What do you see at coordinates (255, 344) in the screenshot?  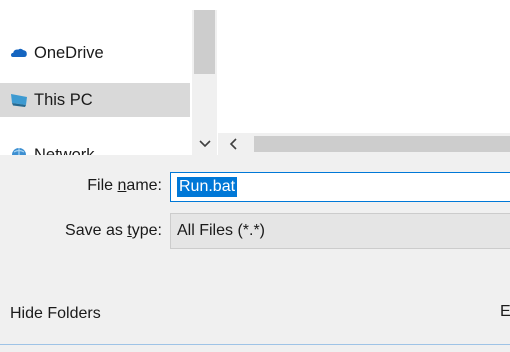 I see `divider` at bounding box center [255, 344].